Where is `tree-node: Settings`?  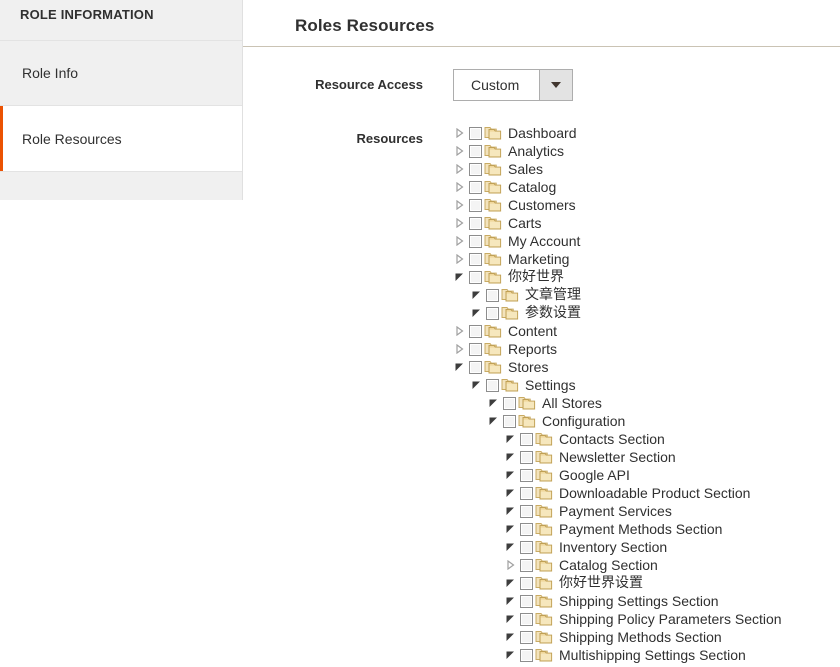 tree-node: Settings is located at coordinates (646, 385).